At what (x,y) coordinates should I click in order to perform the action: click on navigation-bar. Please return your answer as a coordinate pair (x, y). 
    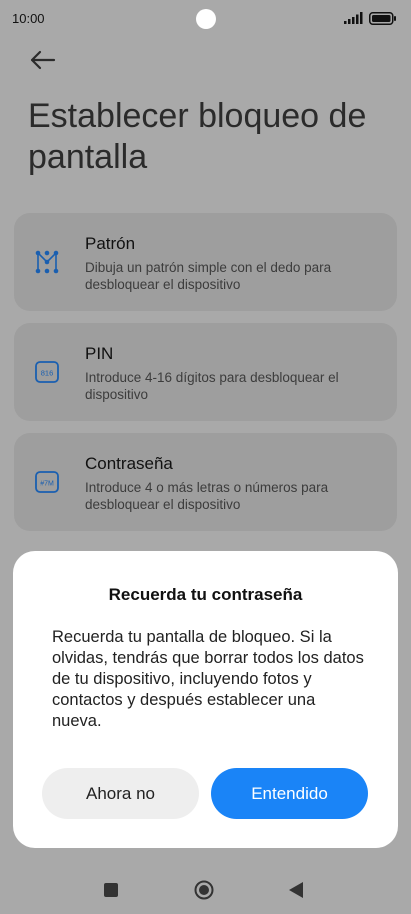
    Looking at the image, I should click on (205, 887).